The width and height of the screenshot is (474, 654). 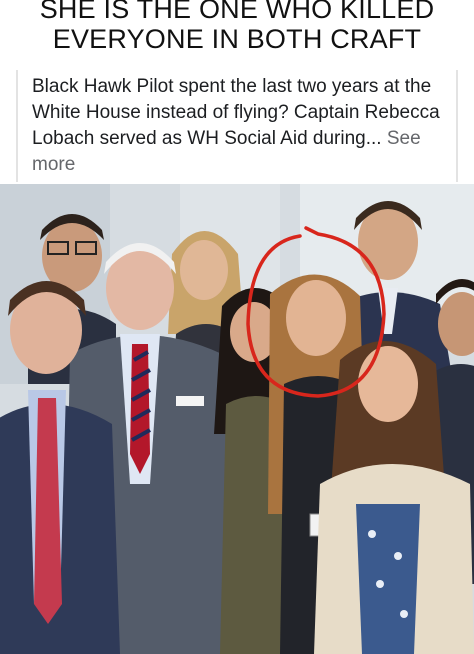 What do you see at coordinates (237, 39) in the screenshot?
I see `caption-line-2: EVERYONE IN BOTH CRAFT` at bounding box center [237, 39].